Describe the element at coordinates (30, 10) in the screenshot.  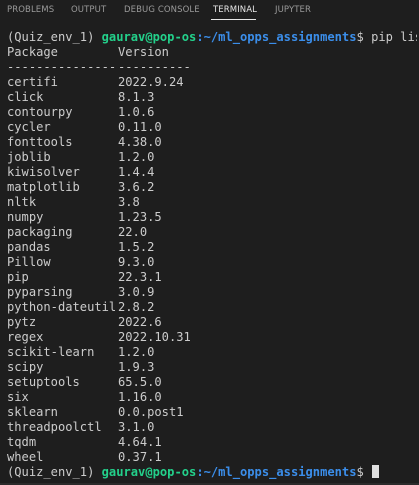
I see `tab-problems: PROBLEMS` at that location.